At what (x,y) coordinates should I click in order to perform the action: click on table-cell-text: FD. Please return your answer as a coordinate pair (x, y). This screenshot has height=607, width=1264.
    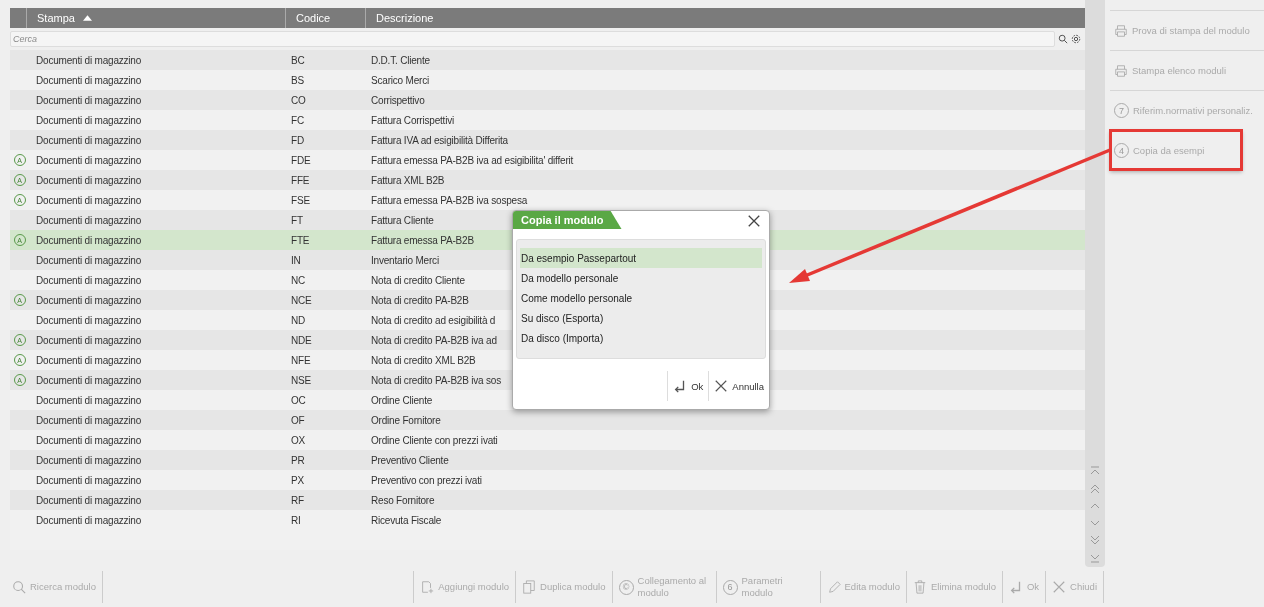
    Looking at the image, I should click on (297, 140).